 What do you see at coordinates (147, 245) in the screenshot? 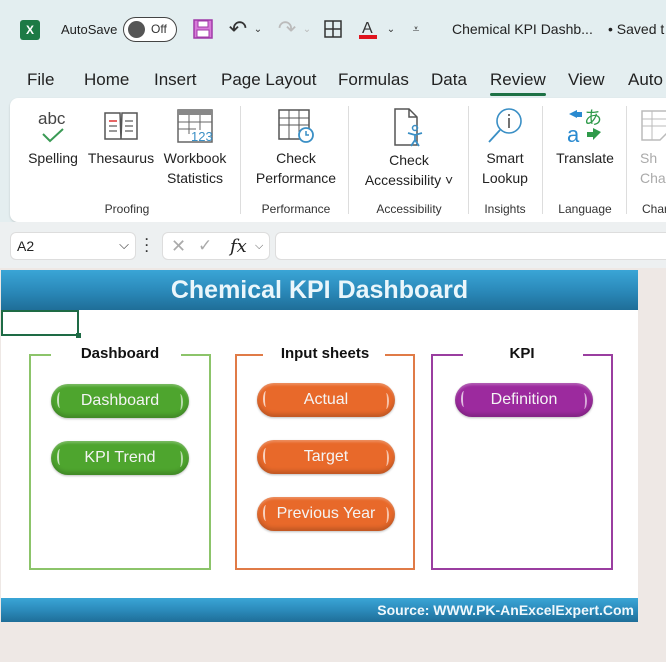
I see `more-options-icon: · · ·` at bounding box center [147, 245].